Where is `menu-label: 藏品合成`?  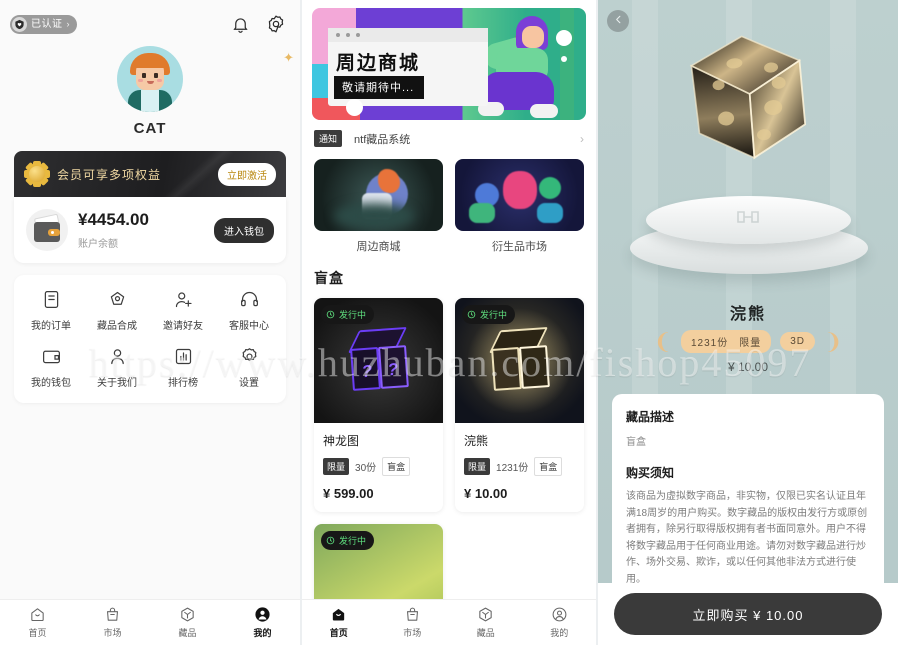
menu-label: 藏品合成 is located at coordinates (117, 326).